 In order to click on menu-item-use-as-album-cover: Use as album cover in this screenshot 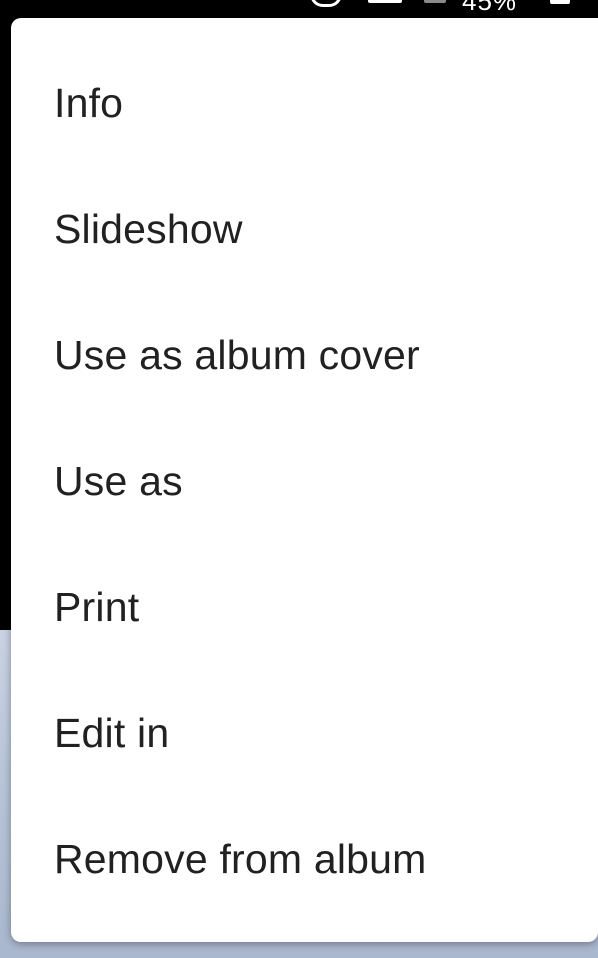, I will do `click(304, 355)`.